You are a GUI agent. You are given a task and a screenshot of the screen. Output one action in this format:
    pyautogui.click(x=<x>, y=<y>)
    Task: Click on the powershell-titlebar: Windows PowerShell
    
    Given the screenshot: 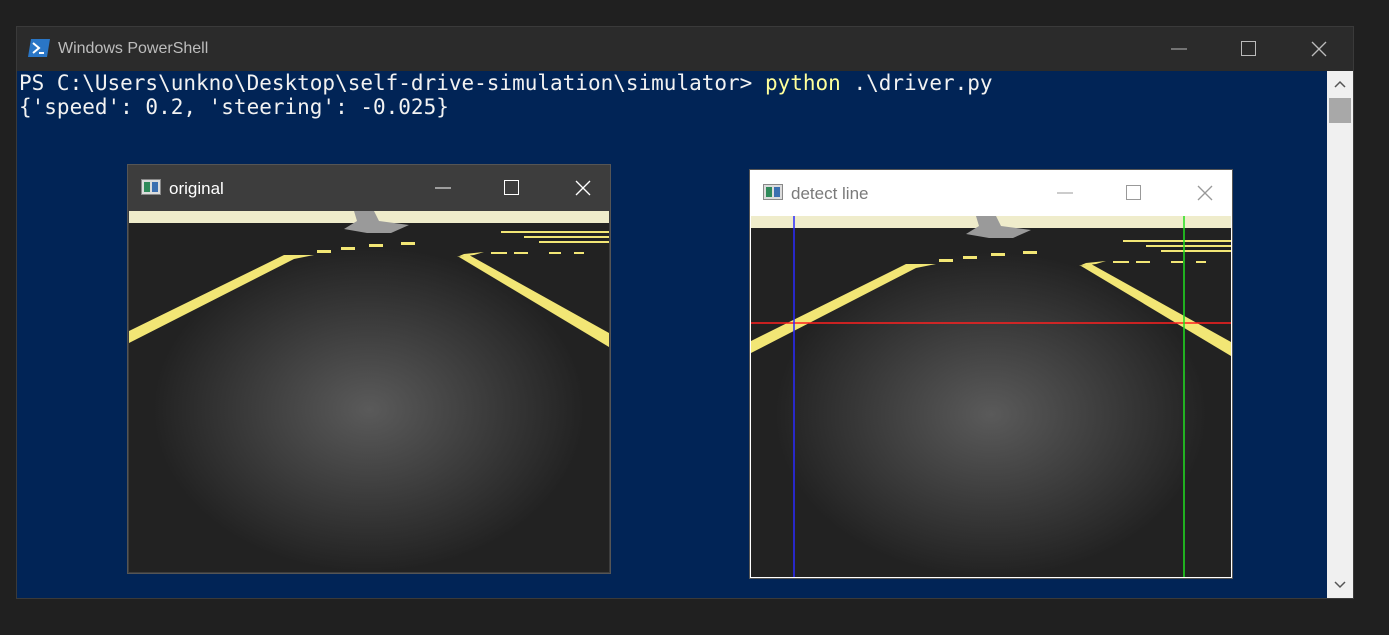 What is the action you would take?
    pyautogui.click(x=685, y=49)
    